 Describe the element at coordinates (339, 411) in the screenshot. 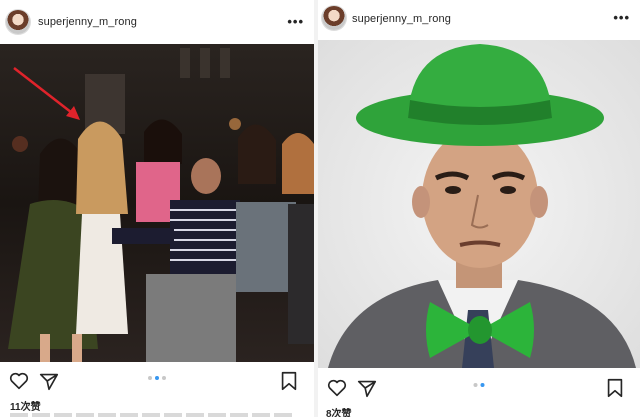

I see `likes-count: 8次赞` at that location.